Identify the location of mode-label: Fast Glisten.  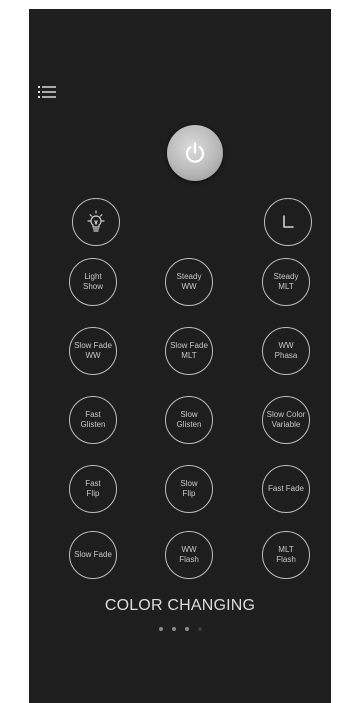
(93, 419).